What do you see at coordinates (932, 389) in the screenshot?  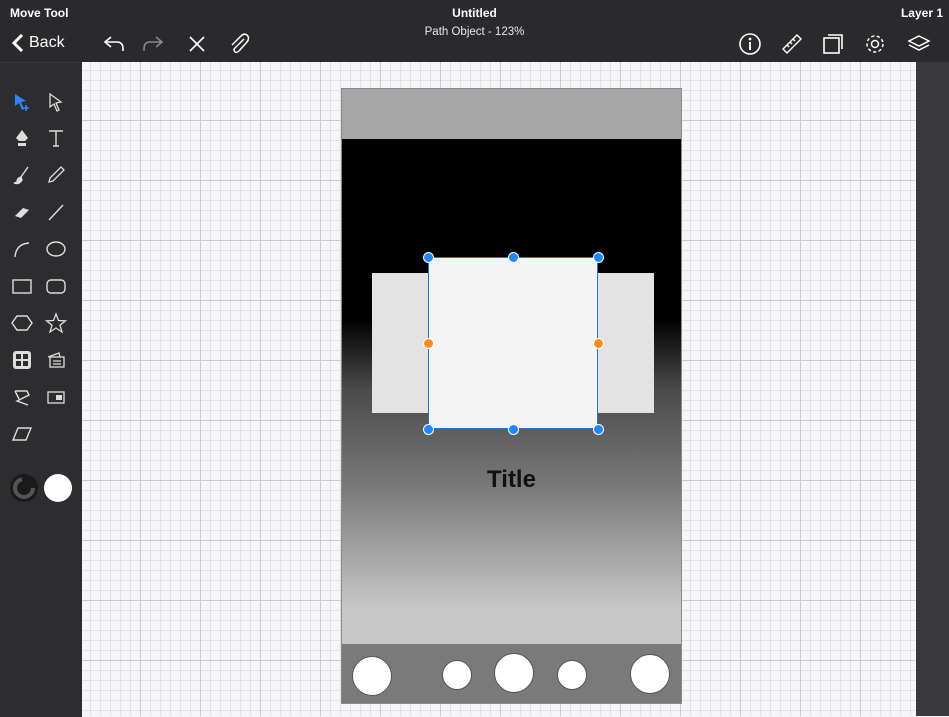 I see `right-panel-strip` at bounding box center [932, 389].